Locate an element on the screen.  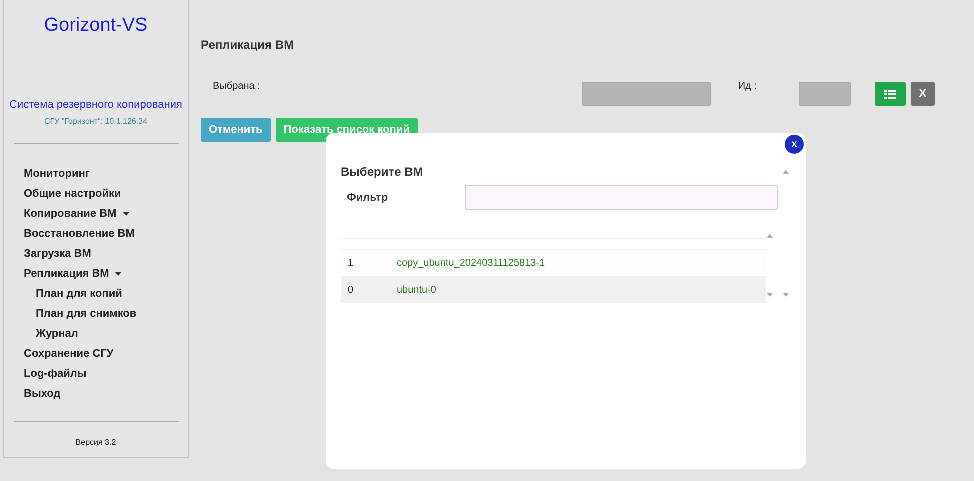
row-number: 1 is located at coordinates (351, 263).